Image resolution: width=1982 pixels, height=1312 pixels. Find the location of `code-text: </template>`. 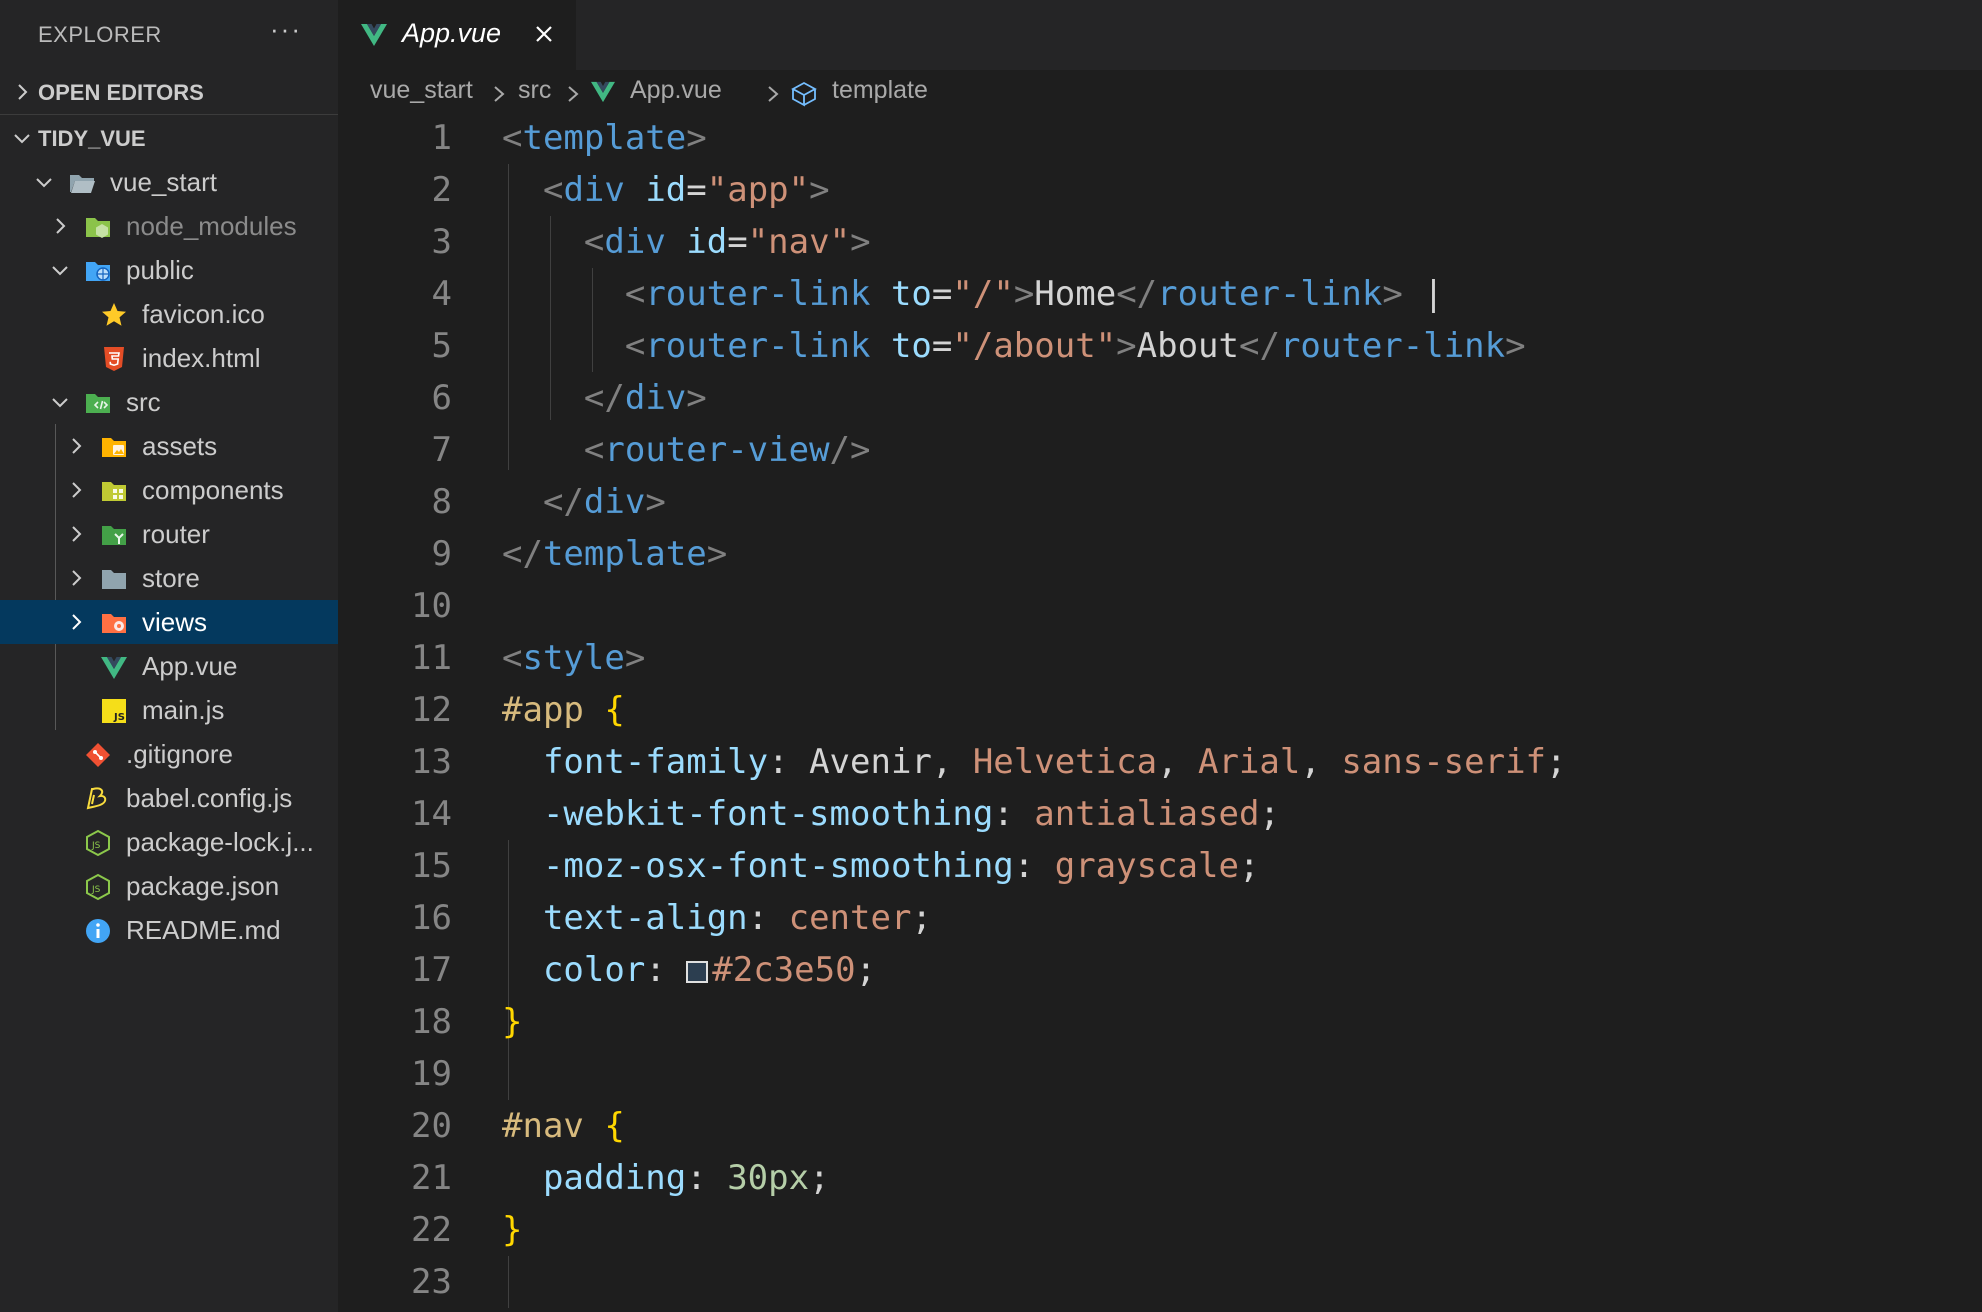

code-text: </template> is located at coordinates (615, 554).